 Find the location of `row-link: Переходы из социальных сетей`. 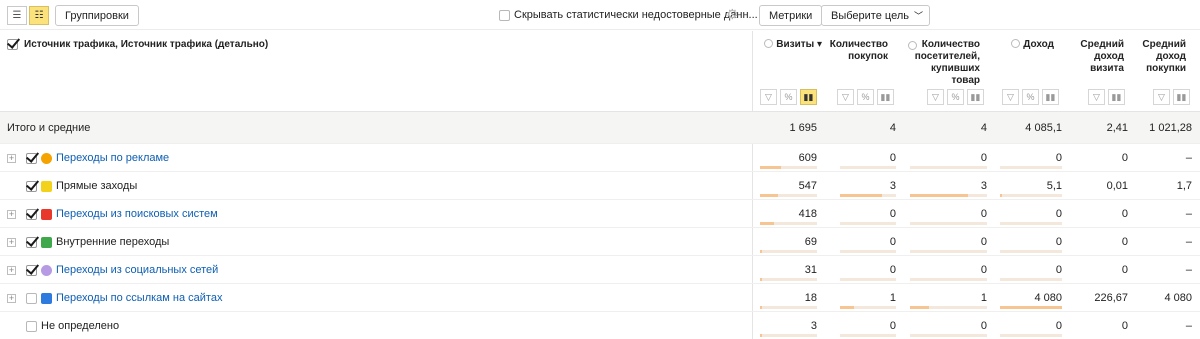

row-link: Переходы из социальных сетей is located at coordinates (137, 270).